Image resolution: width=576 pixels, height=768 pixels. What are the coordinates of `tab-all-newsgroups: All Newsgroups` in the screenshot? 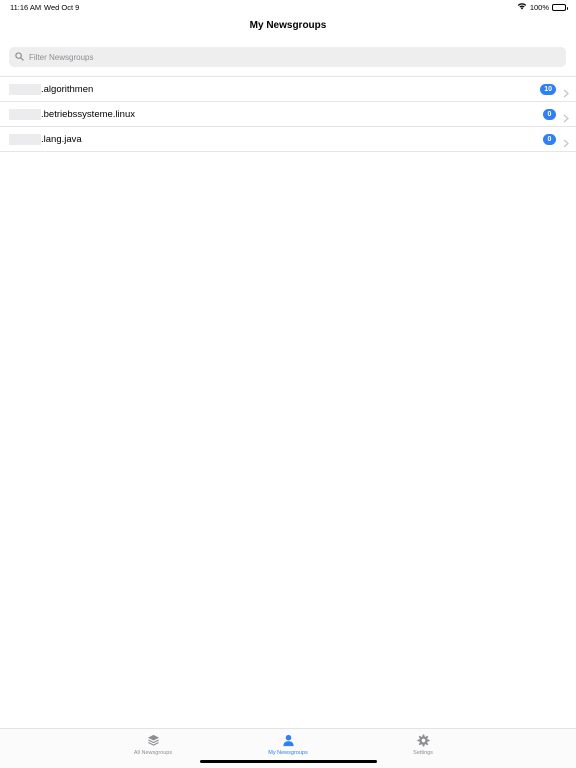 It's located at (153, 744).